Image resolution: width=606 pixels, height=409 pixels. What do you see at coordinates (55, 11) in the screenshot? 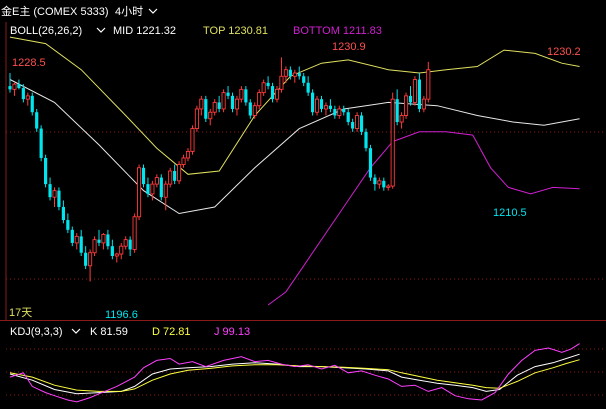
I see `instrument-title: 金E主 (COMEX 5333)` at bounding box center [55, 11].